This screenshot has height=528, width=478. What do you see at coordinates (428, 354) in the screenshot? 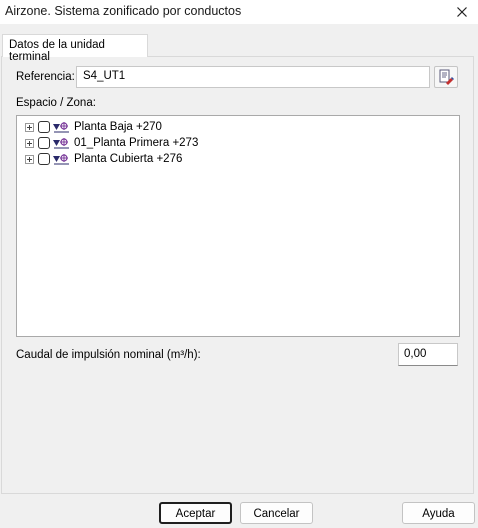
I see `nominal-flow-input: 0,00` at bounding box center [428, 354].